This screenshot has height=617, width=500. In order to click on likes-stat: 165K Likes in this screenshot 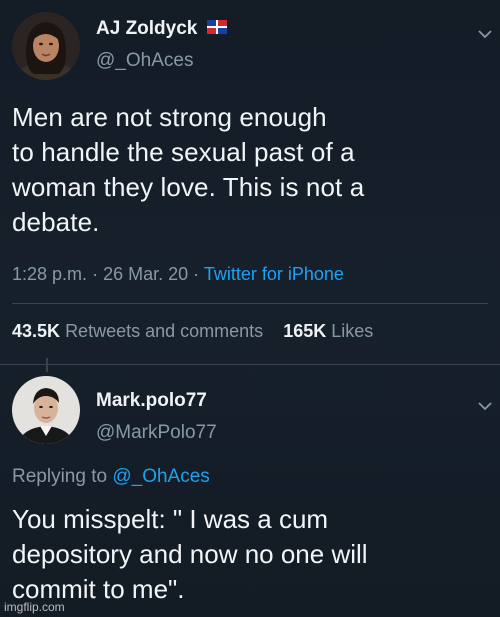, I will do `click(328, 331)`.